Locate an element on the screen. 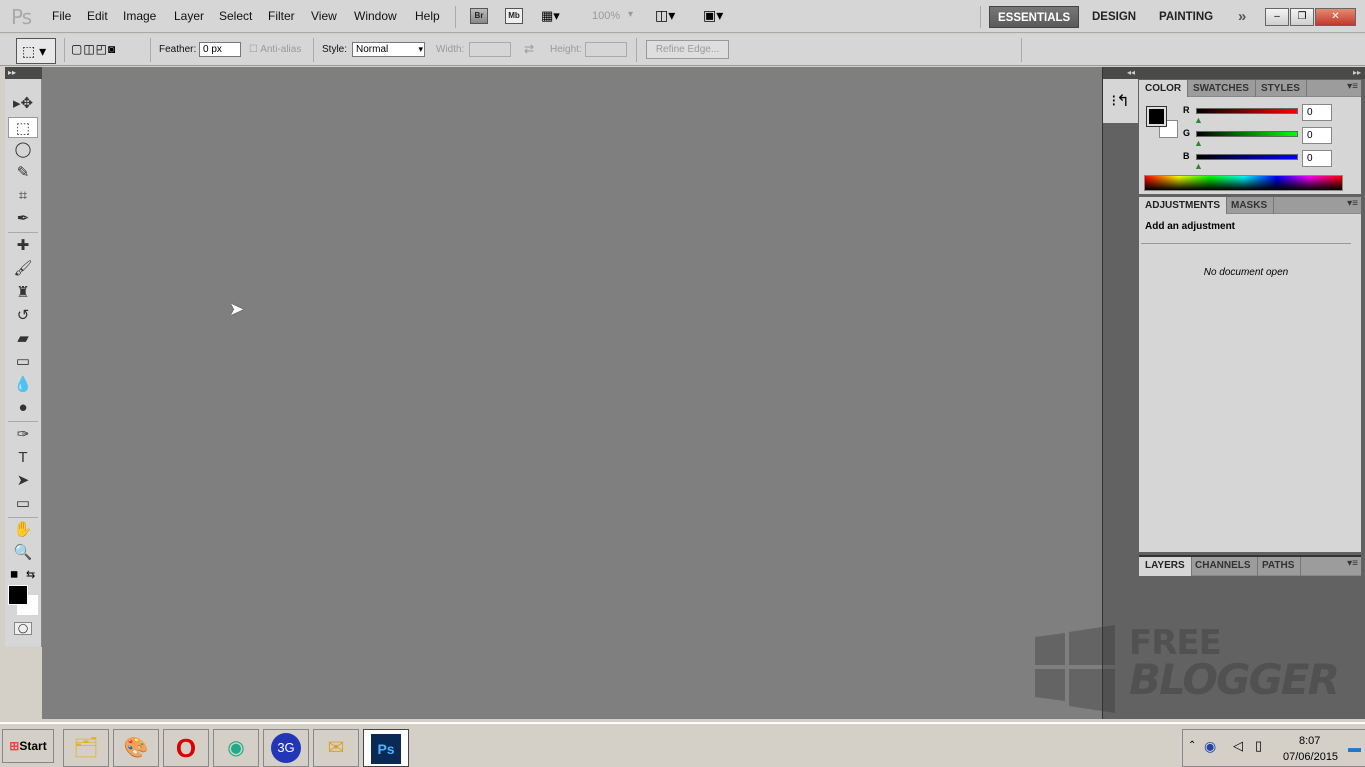 This screenshot has height=767, width=1365. clone-stamp-tool: ♜ is located at coordinates (23, 292).